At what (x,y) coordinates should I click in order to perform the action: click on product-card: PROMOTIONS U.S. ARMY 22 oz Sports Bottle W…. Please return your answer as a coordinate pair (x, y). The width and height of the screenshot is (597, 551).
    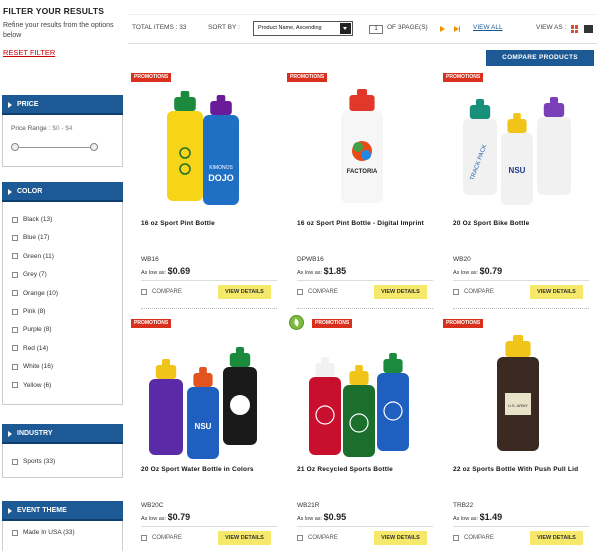
    Looking at the image, I should click on (518, 435).